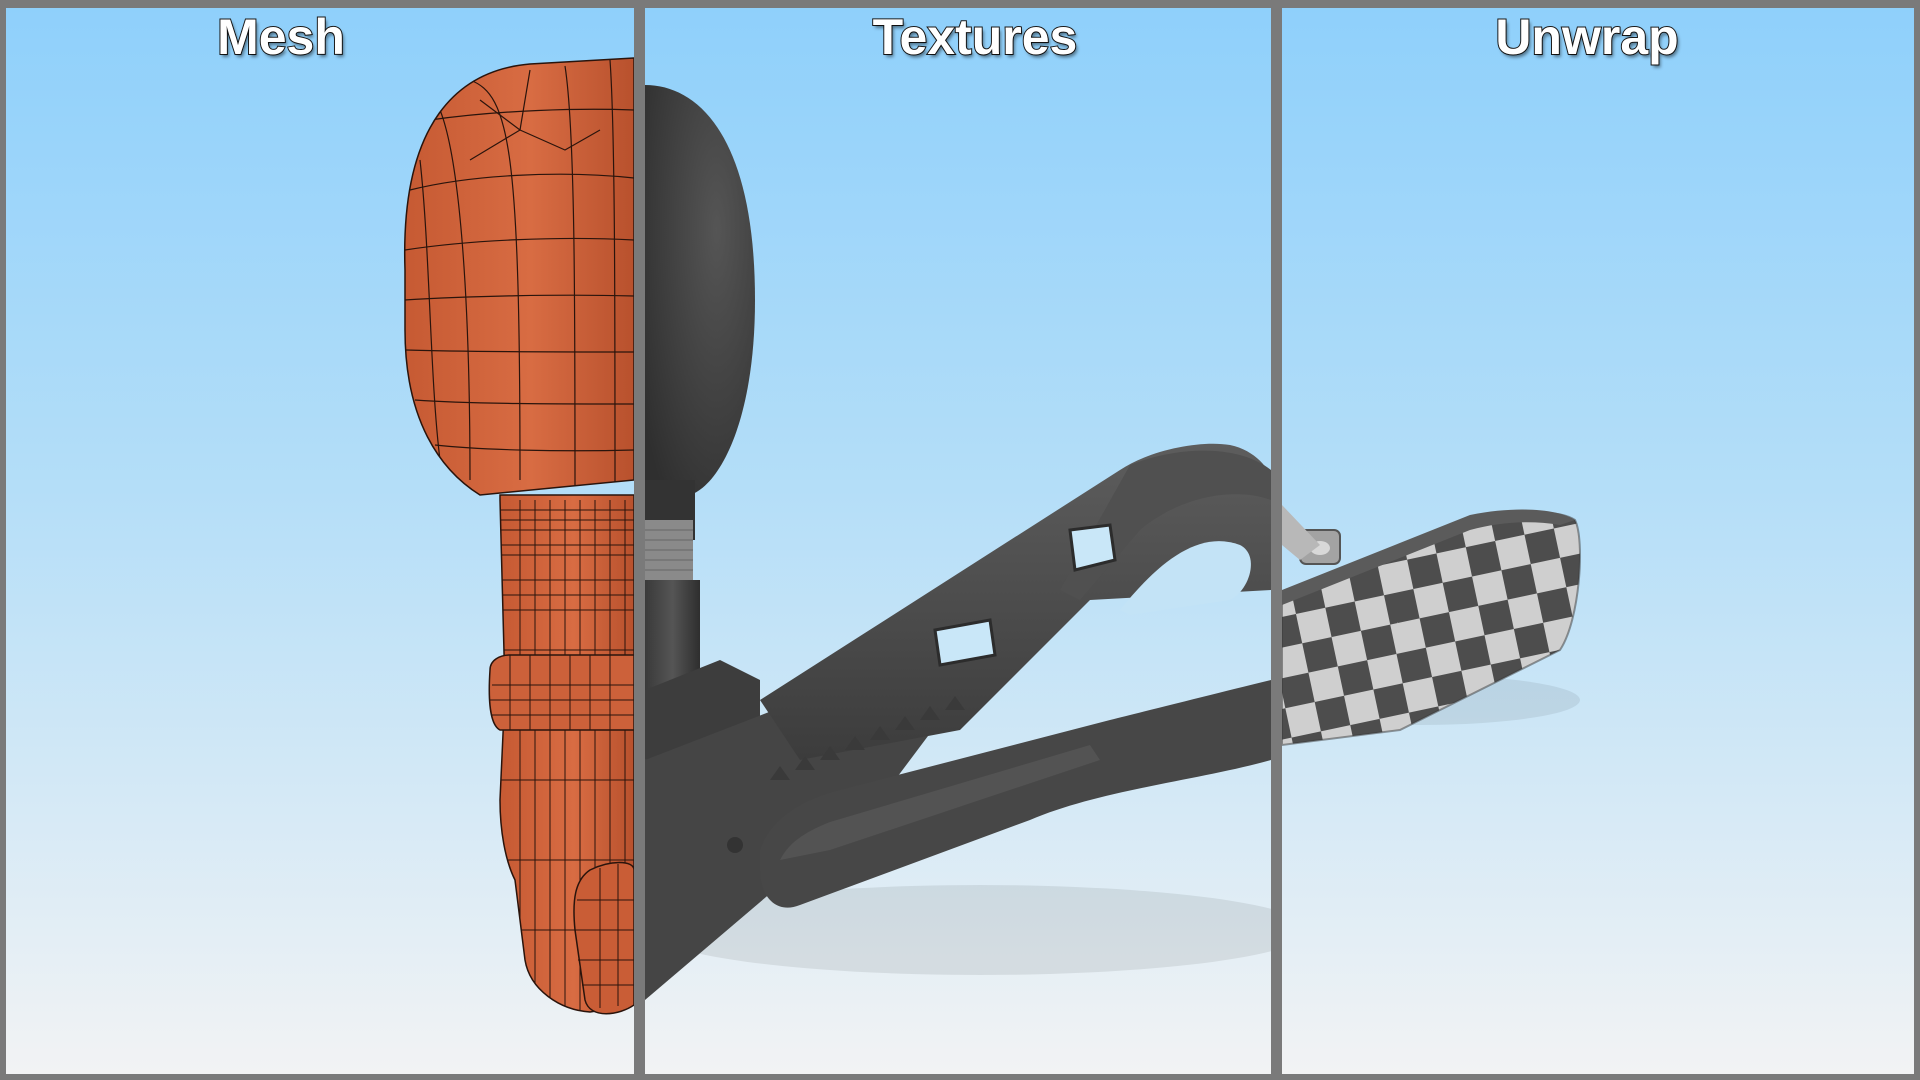  What do you see at coordinates (1586, 37) in the screenshot?
I see `panel-title-unwrap: Unwrap` at bounding box center [1586, 37].